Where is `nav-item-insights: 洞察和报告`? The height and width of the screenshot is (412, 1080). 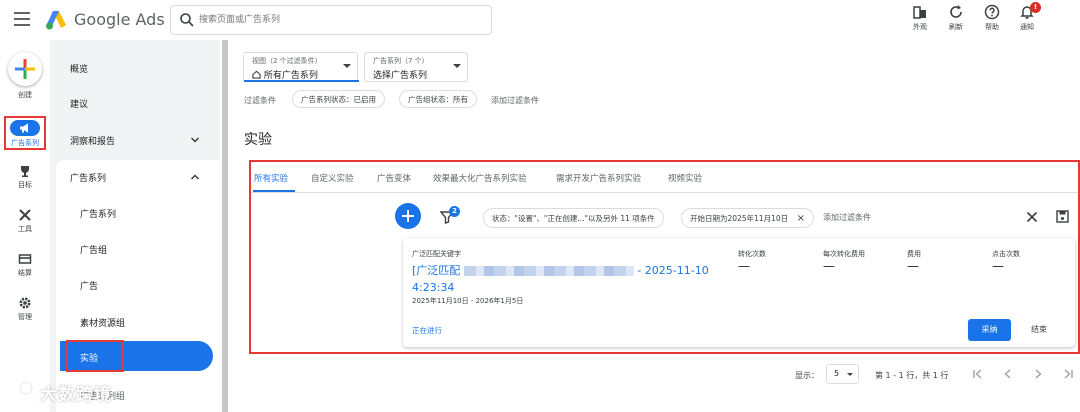
nav-item-insights: 洞察和报告 is located at coordinates (92, 140).